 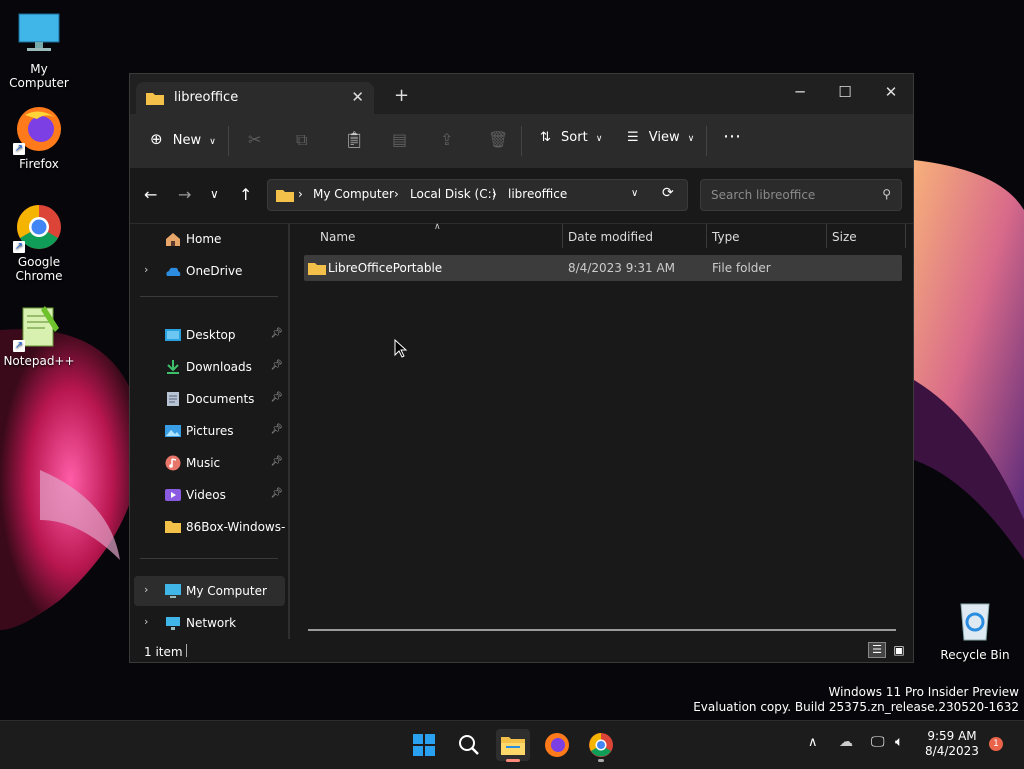 What do you see at coordinates (469, 745) in the screenshot?
I see `search-button` at bounding box center [469, 745].